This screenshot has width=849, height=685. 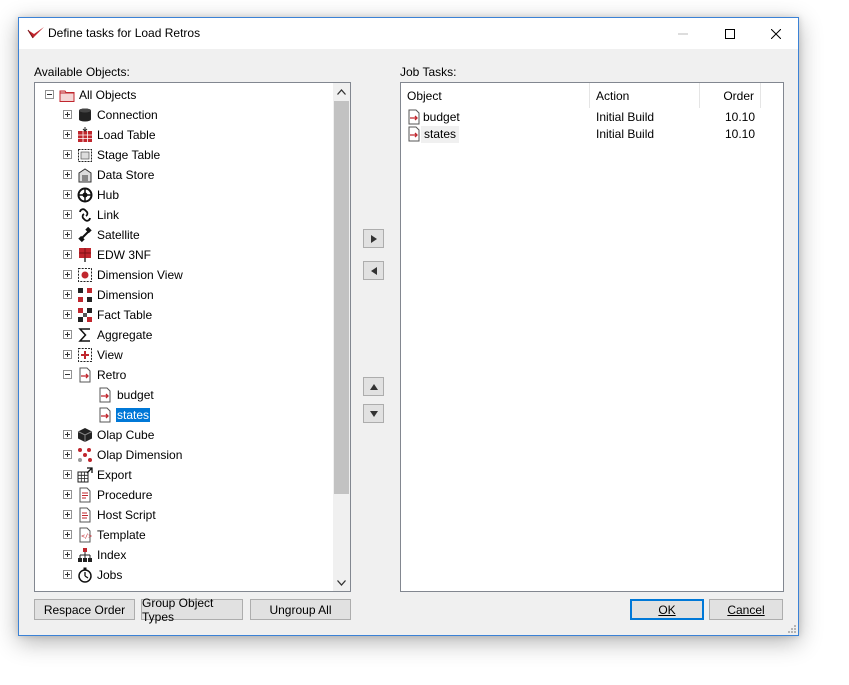 I want to click on tree-item-label: Dimension, so click(x=125, y=295).